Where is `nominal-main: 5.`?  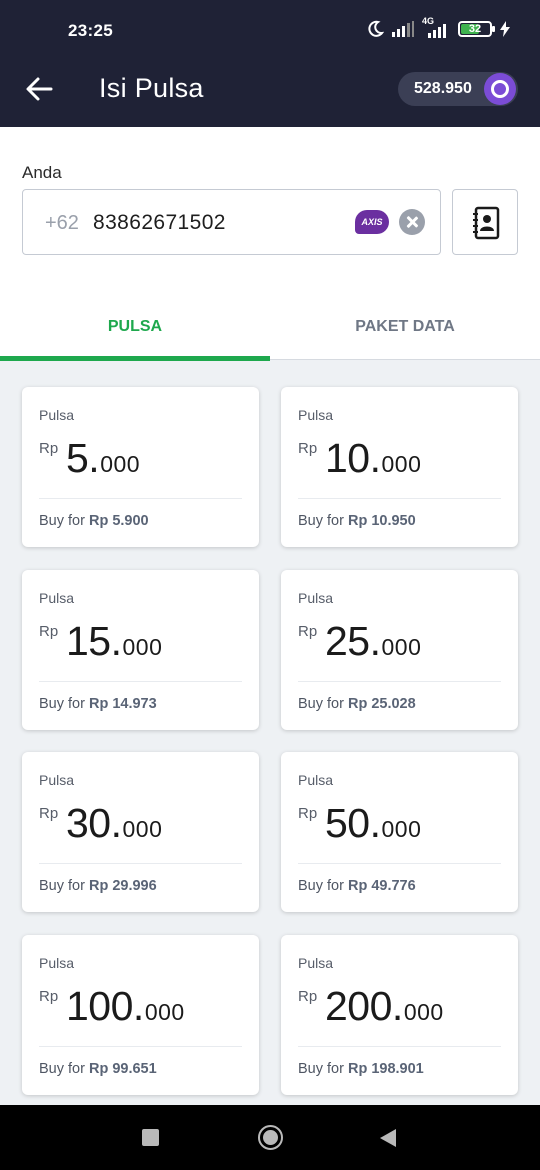
nominal-main: 5. is located at coordinates (83, 458).